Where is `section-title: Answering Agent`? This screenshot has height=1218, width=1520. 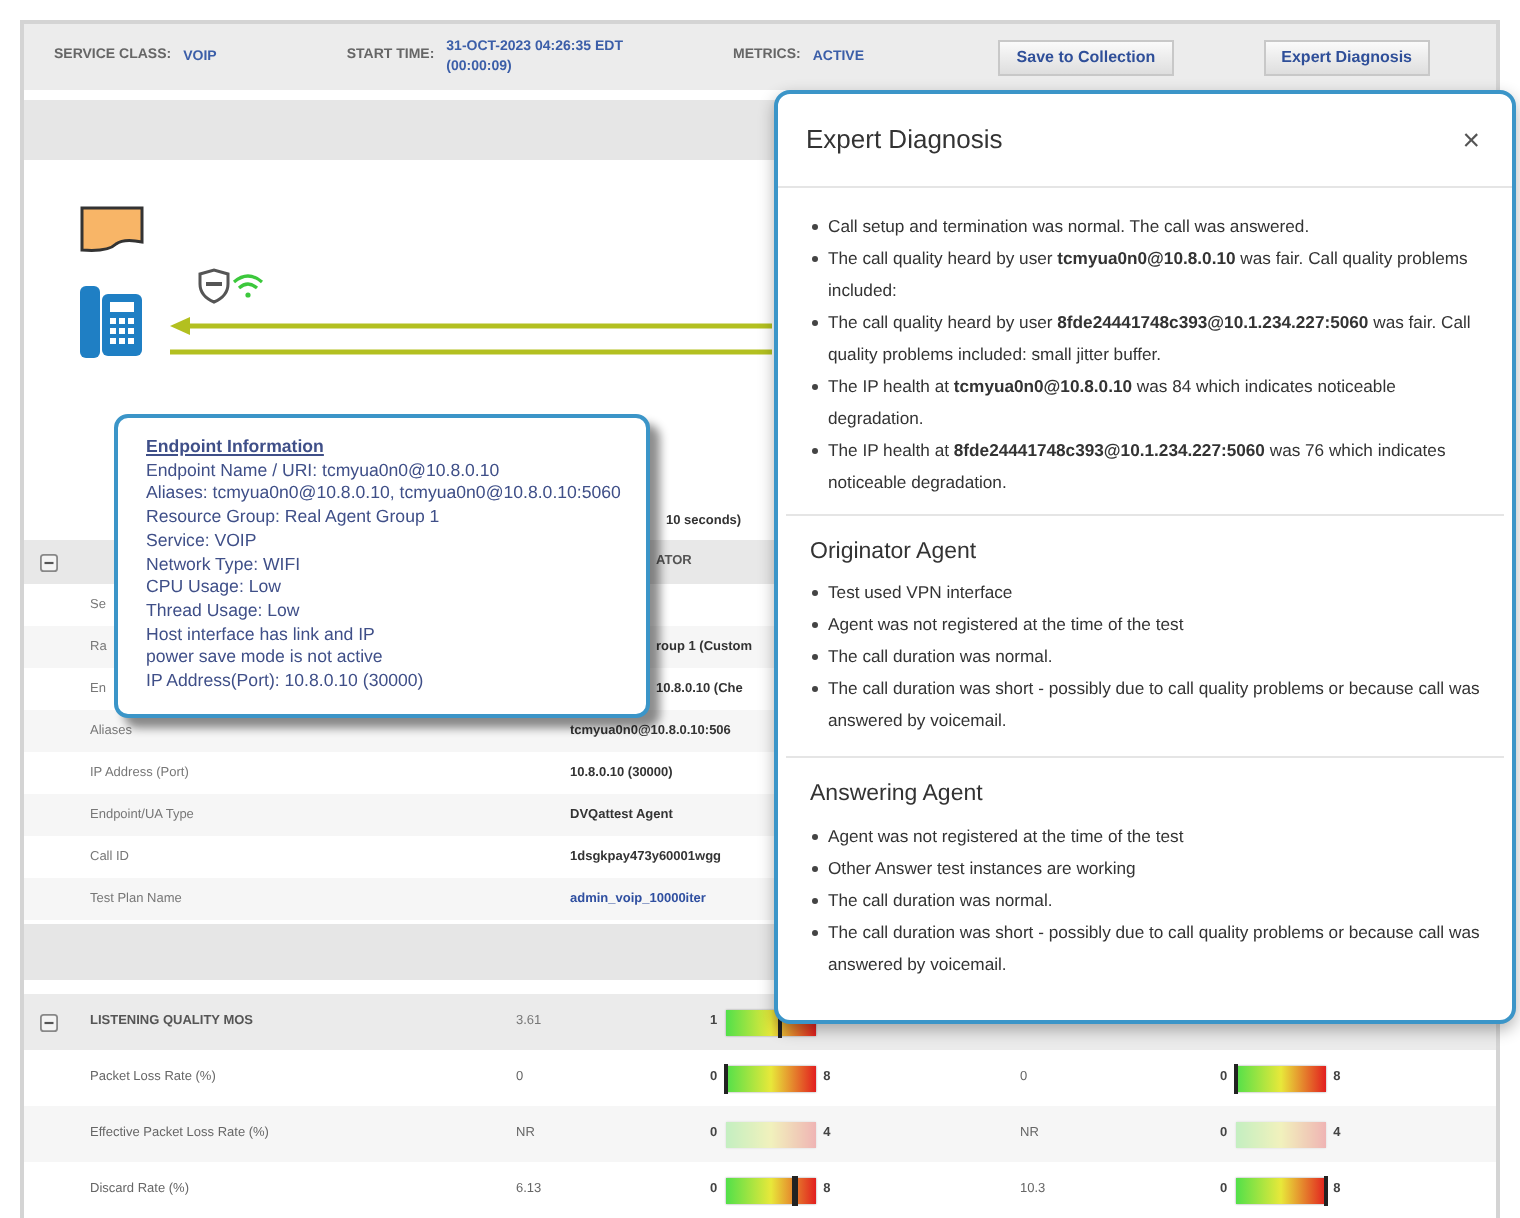
section-title: Answering Agent is located at coordinates (897, 795).